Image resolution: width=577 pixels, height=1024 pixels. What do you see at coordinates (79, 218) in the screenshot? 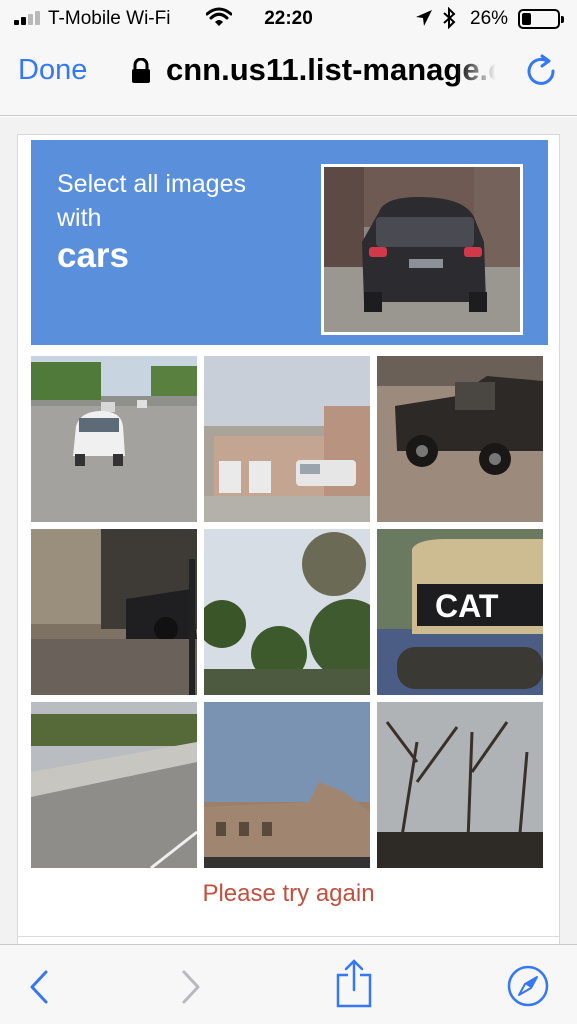
I see `prompt-line-2: with` at bounding box center [79, 218].